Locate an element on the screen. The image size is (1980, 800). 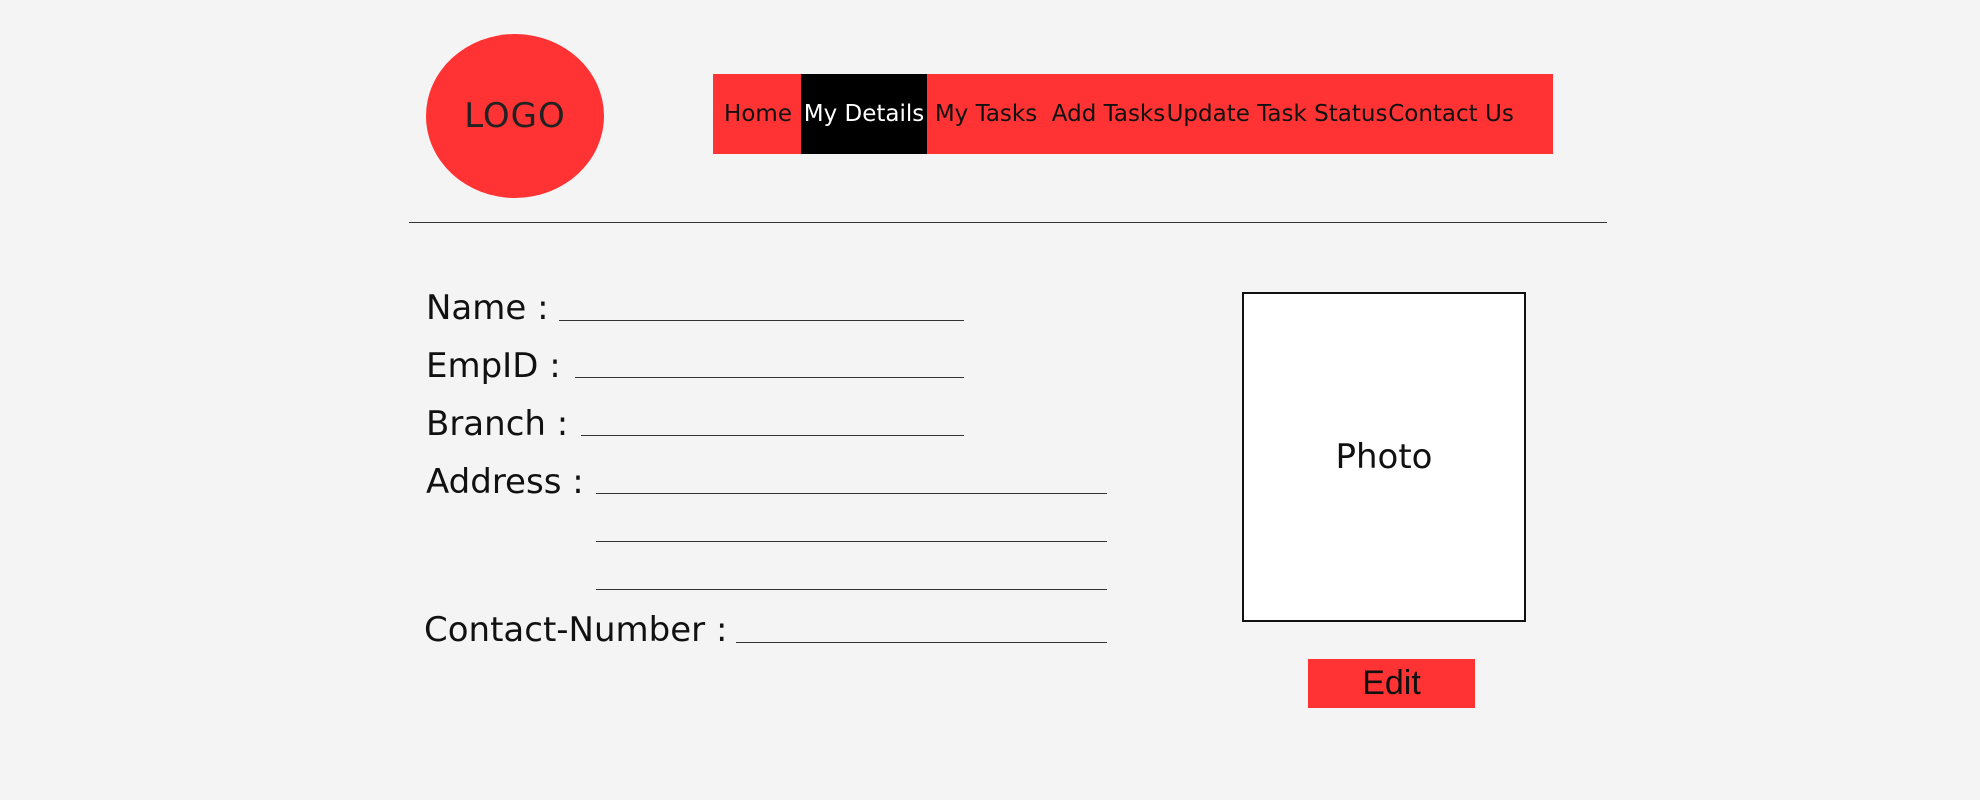
address-label: Address : is located at coordinates (505, 482).